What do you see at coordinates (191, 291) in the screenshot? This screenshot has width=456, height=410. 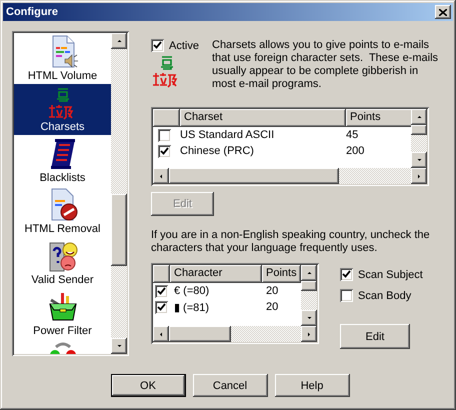 I see `table-cell-text: € (=80)` at bounding box center [191, 291].